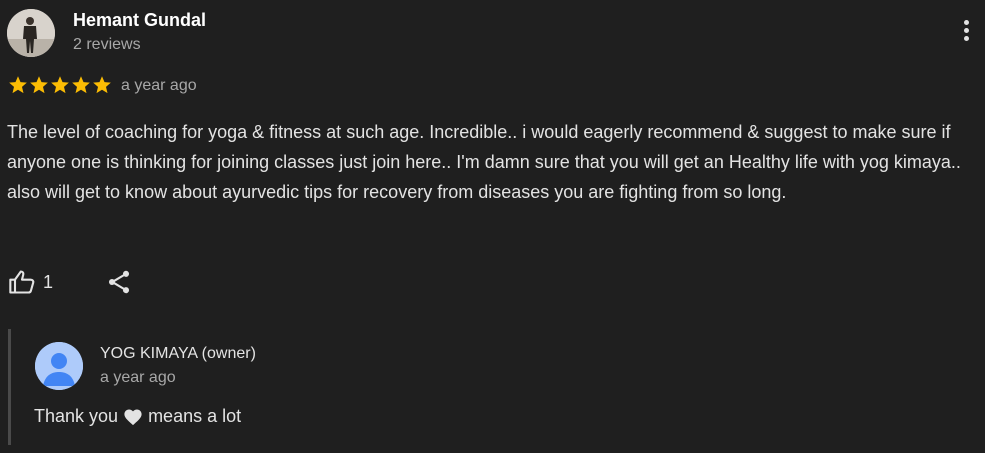 This screenshot has width=985, height=453. I want to click on more-options-button, so click(966, 33).